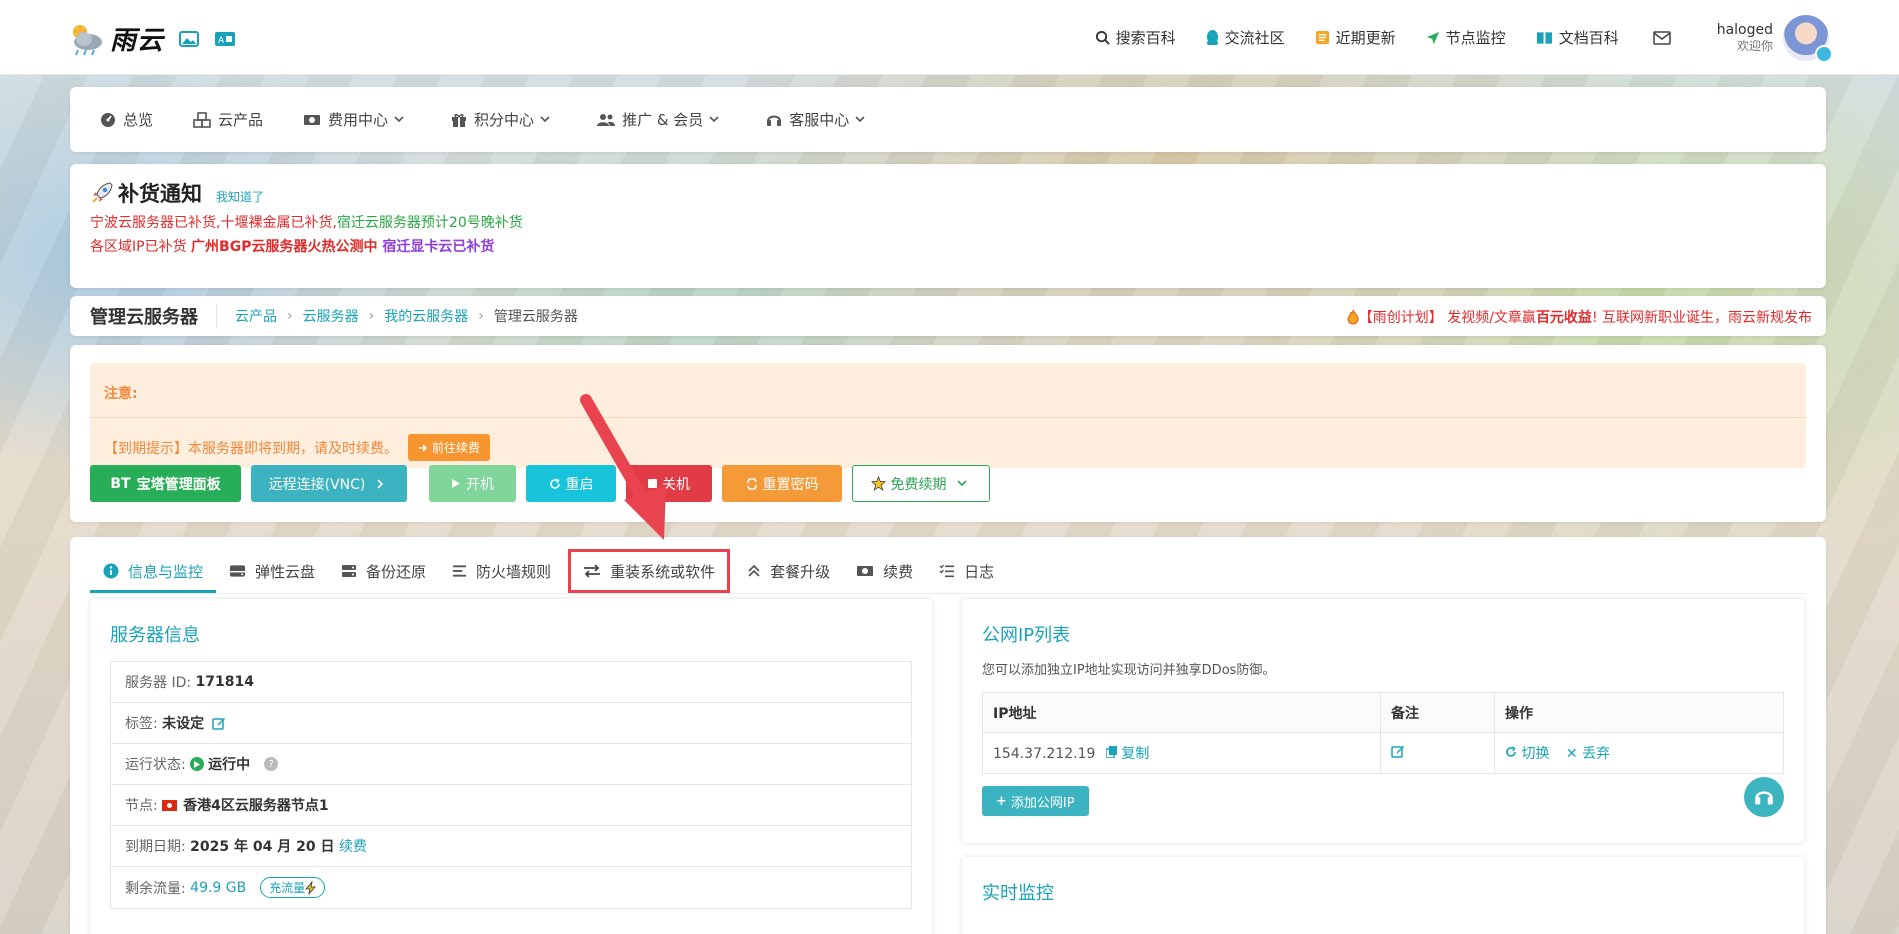 This screenshot has width=1899, height=934. Describe the element at coordinates (979, 571) in the screenshot. I see `tab-label: 日志` at that location.